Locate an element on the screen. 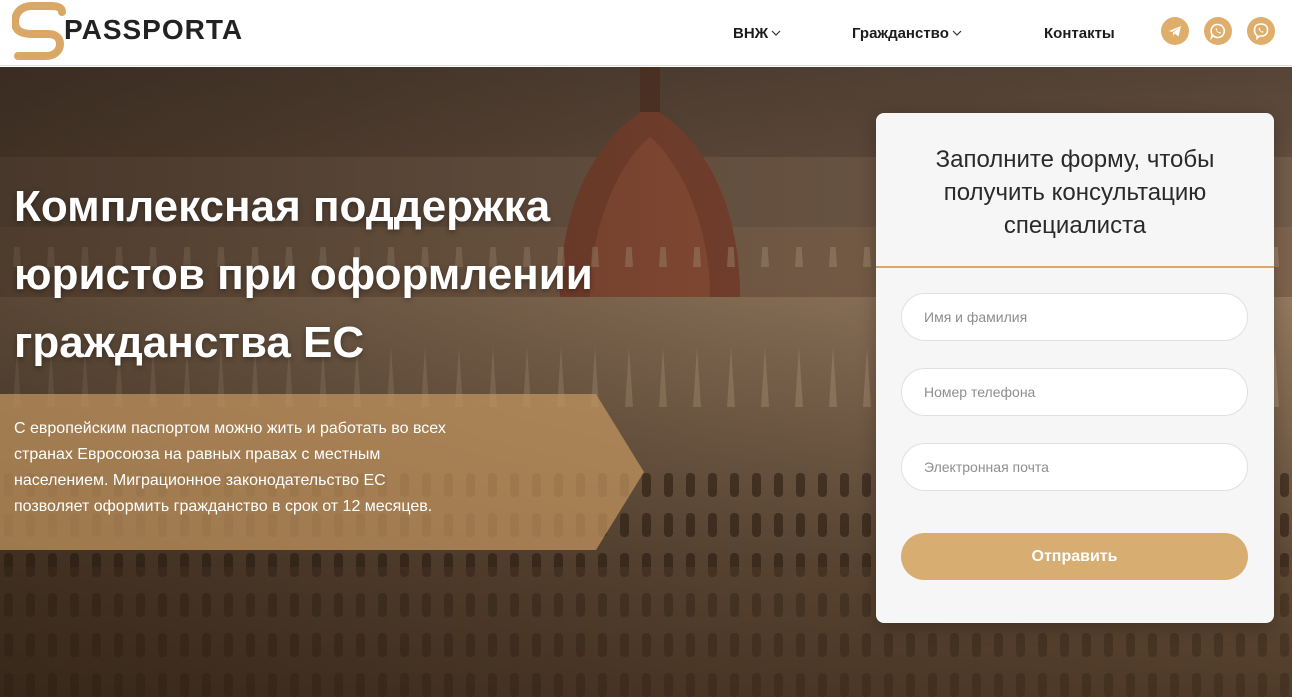 Image resolution: width=1292 pixels, height=697 pixels. form-title-line: получить консультацию is located at coordinates (1075, 192).